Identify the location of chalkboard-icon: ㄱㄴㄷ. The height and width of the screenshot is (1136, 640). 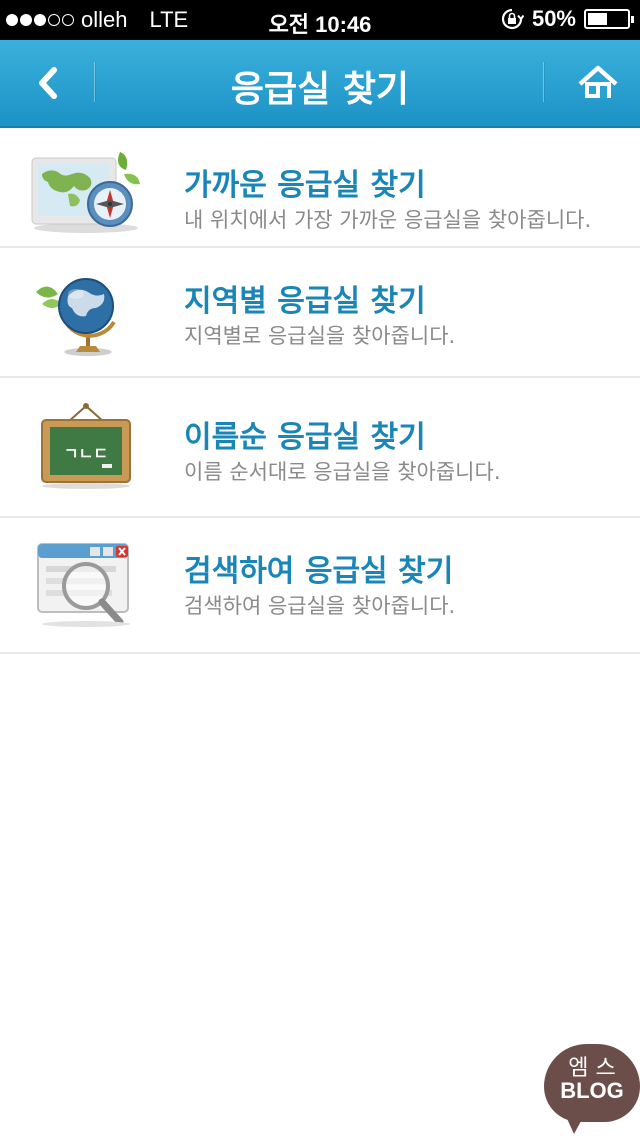
(86, 446).